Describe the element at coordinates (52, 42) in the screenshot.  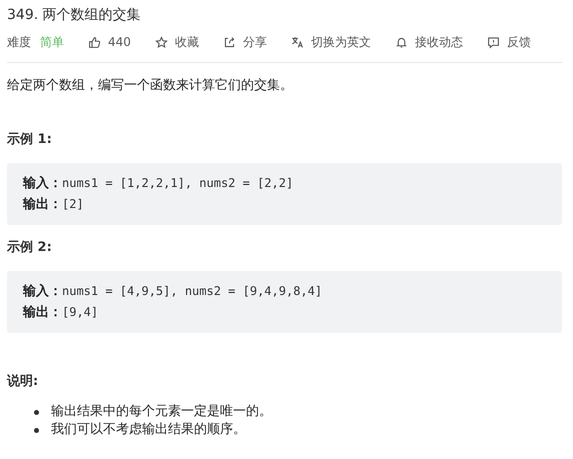
I see `difficulty-value: 简单` at that location.